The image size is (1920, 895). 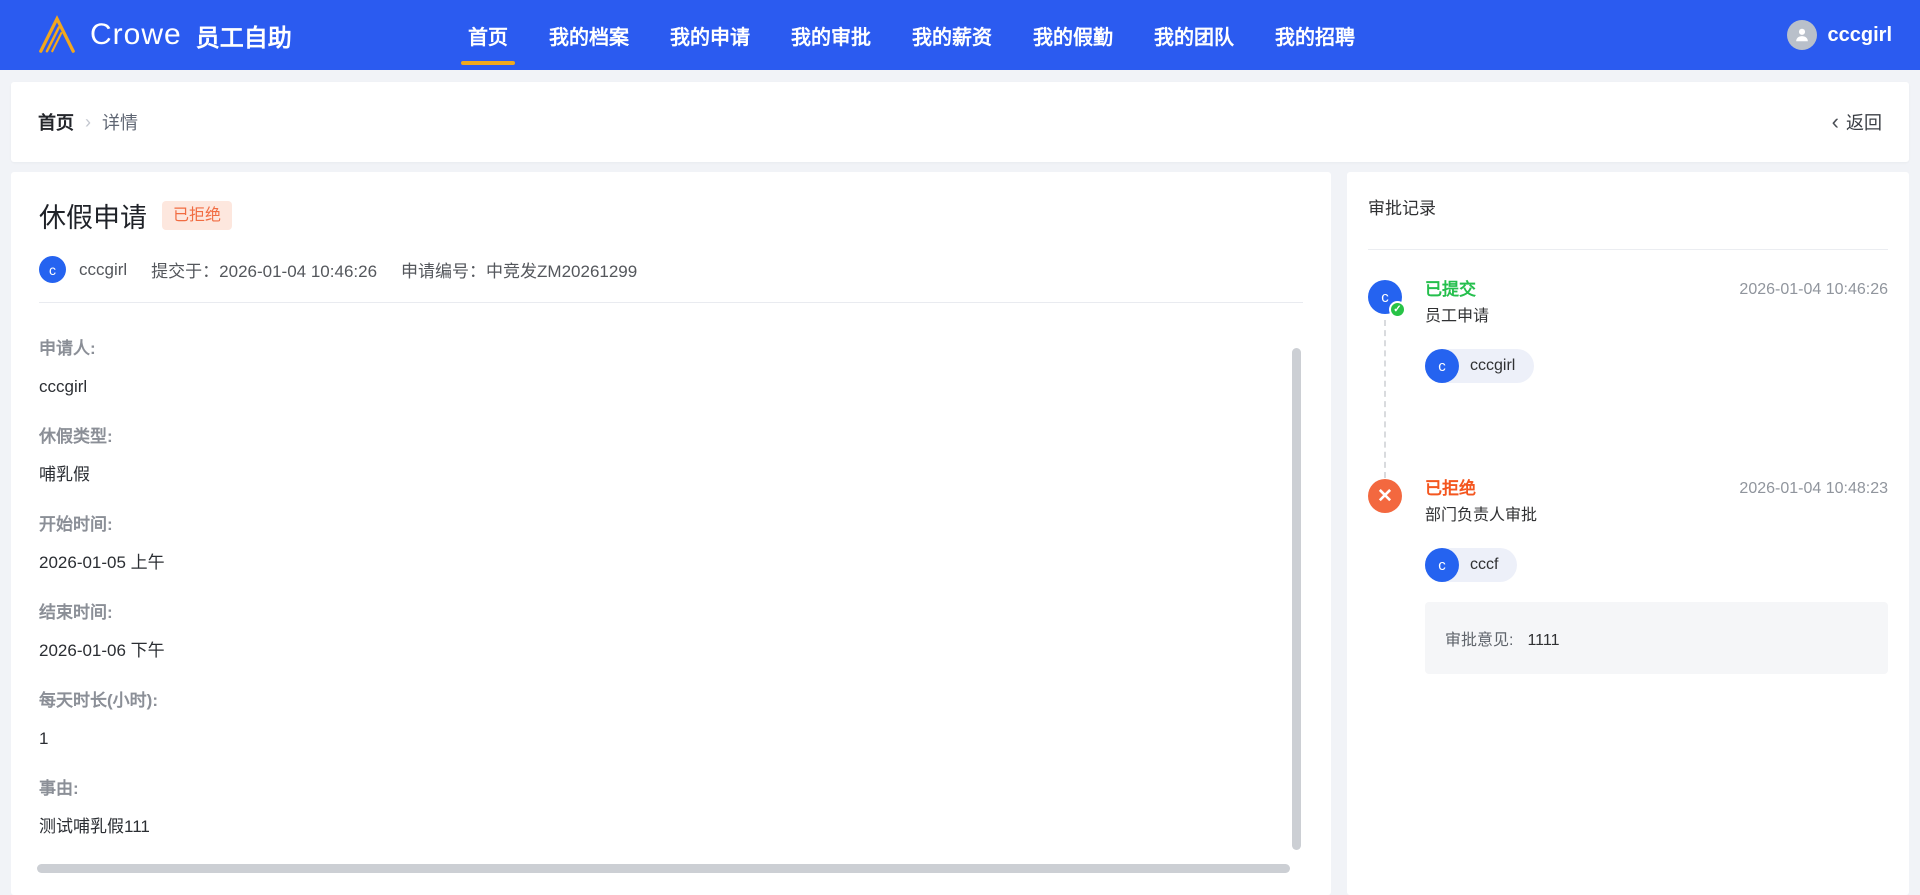 I want to click on field-label: 休假类型:, so click(x=76, y=436).